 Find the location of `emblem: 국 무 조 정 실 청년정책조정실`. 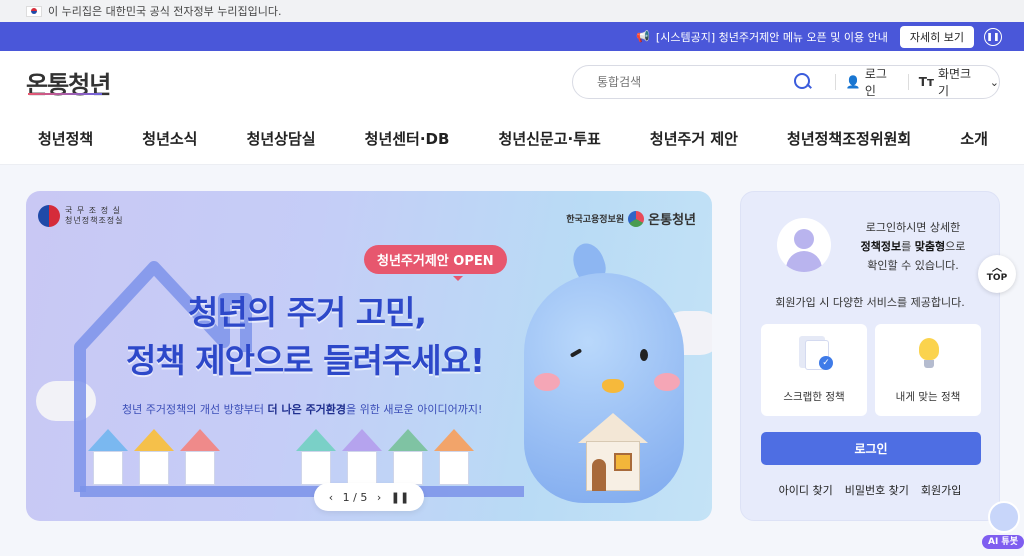

emblem: 국 무 조 정 실 청년정책조정실 is located at coordinates (81, 216).